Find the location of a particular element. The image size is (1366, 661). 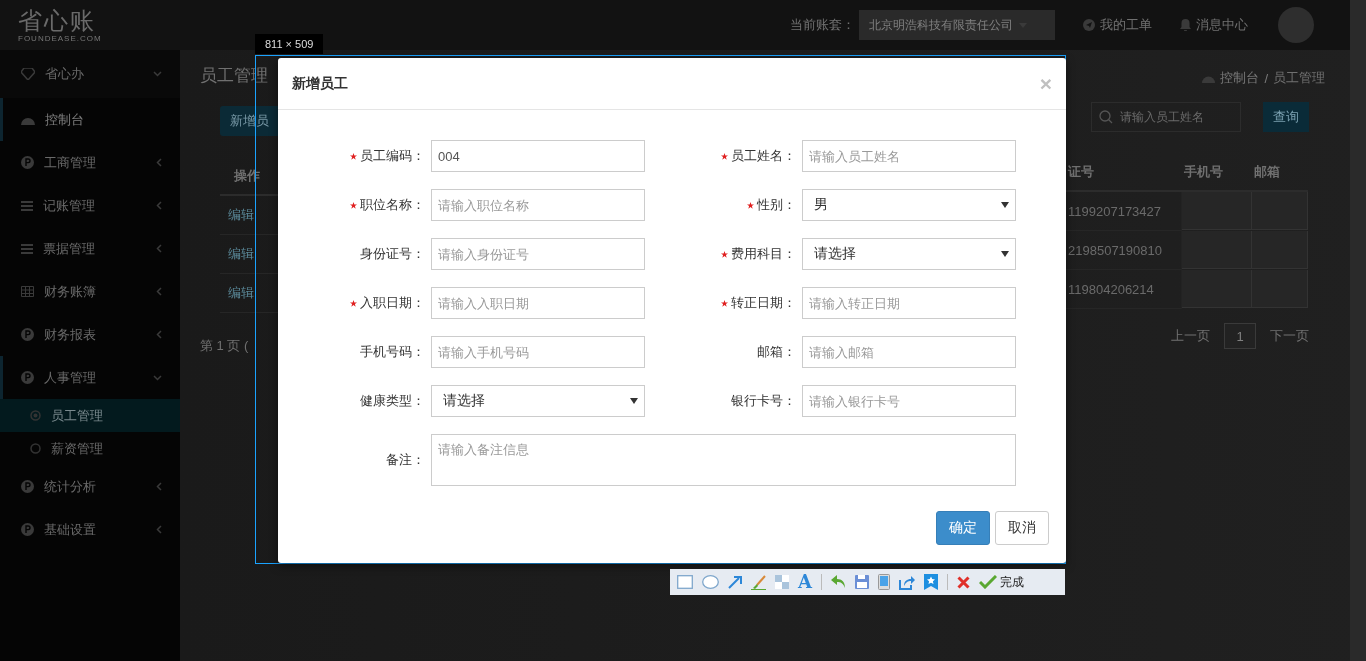

rectangle-icon is located at coordinates (685, 582).